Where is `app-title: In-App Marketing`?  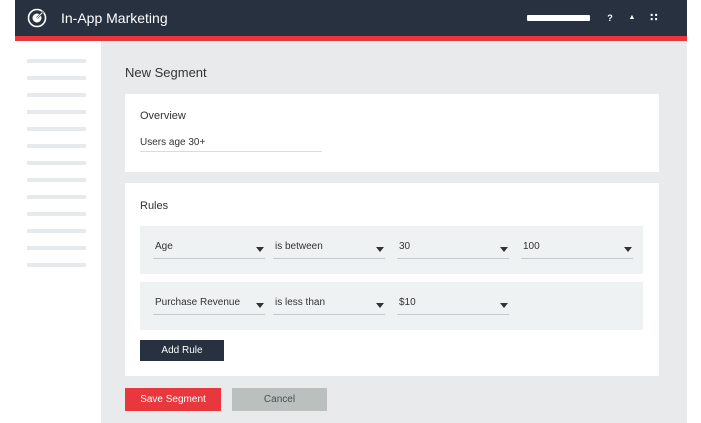 app-title: In-App Marketing is located at coordinates (114, 18).